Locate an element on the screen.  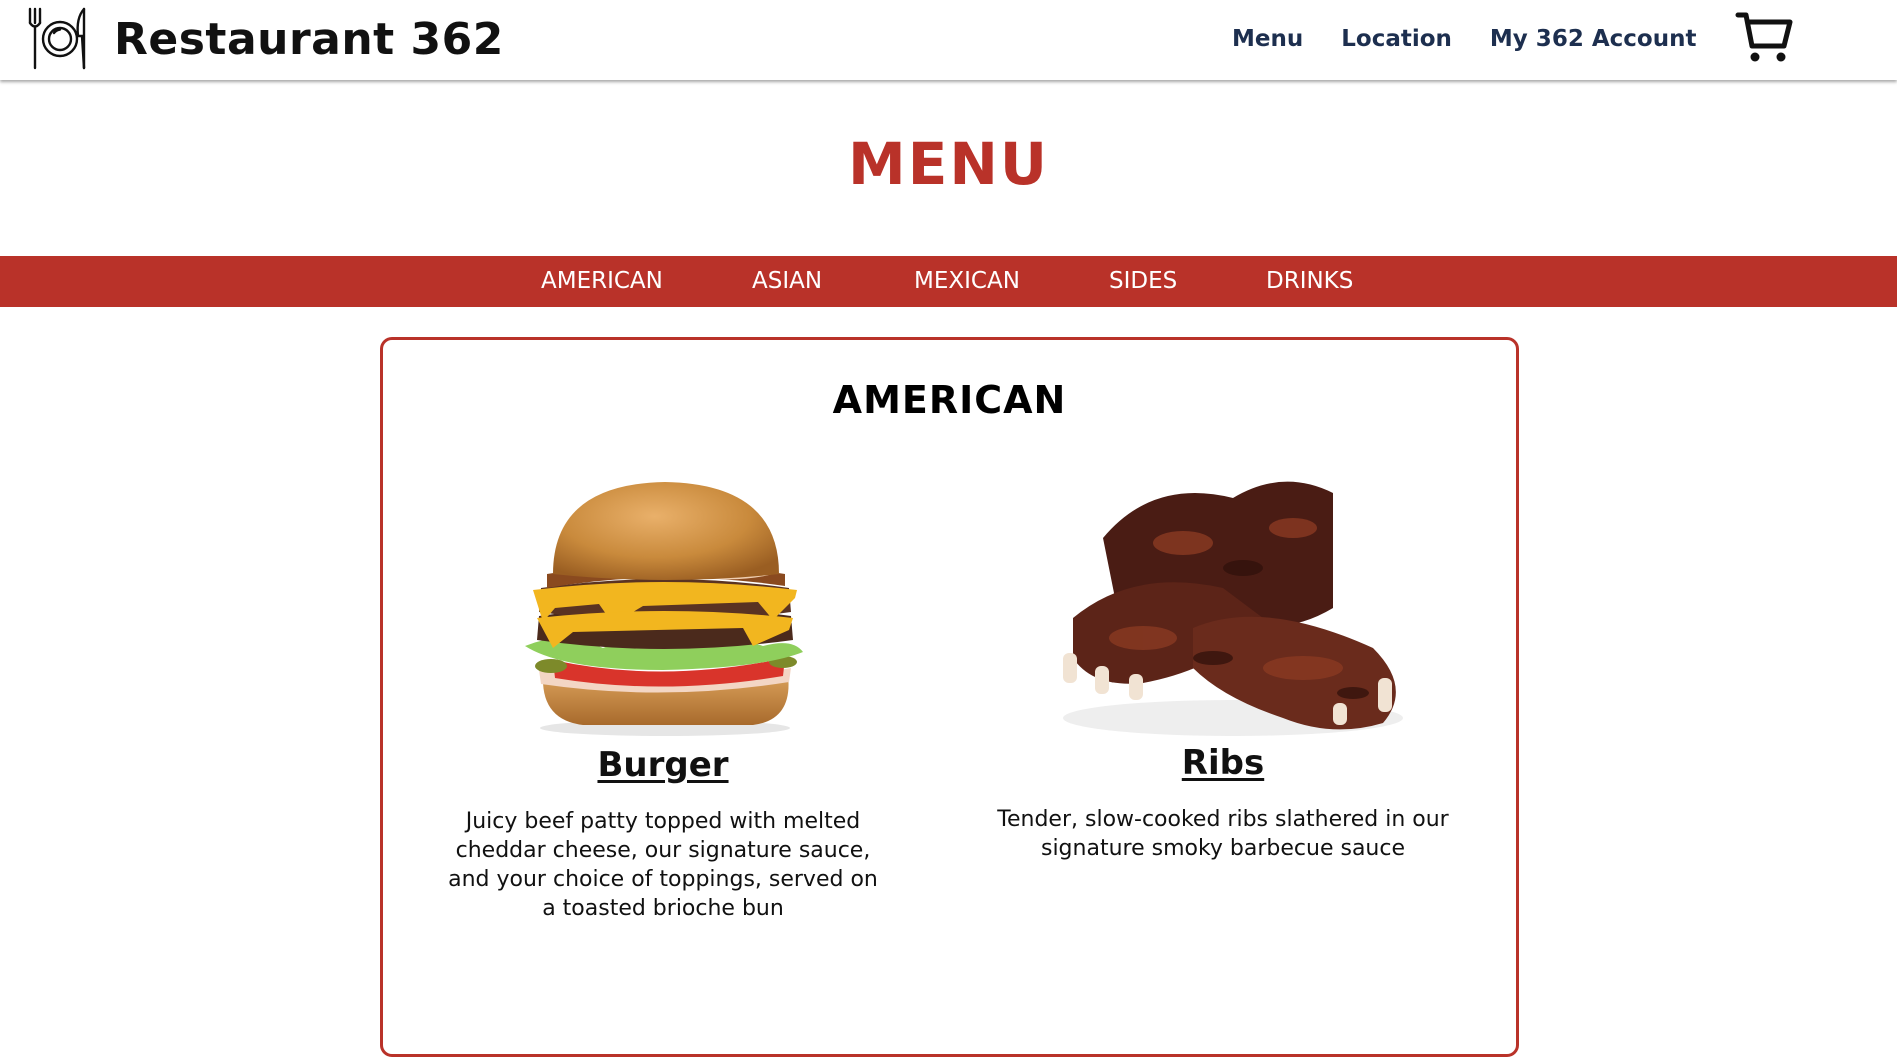
ribs-image is located at coordinates (1233, 598).